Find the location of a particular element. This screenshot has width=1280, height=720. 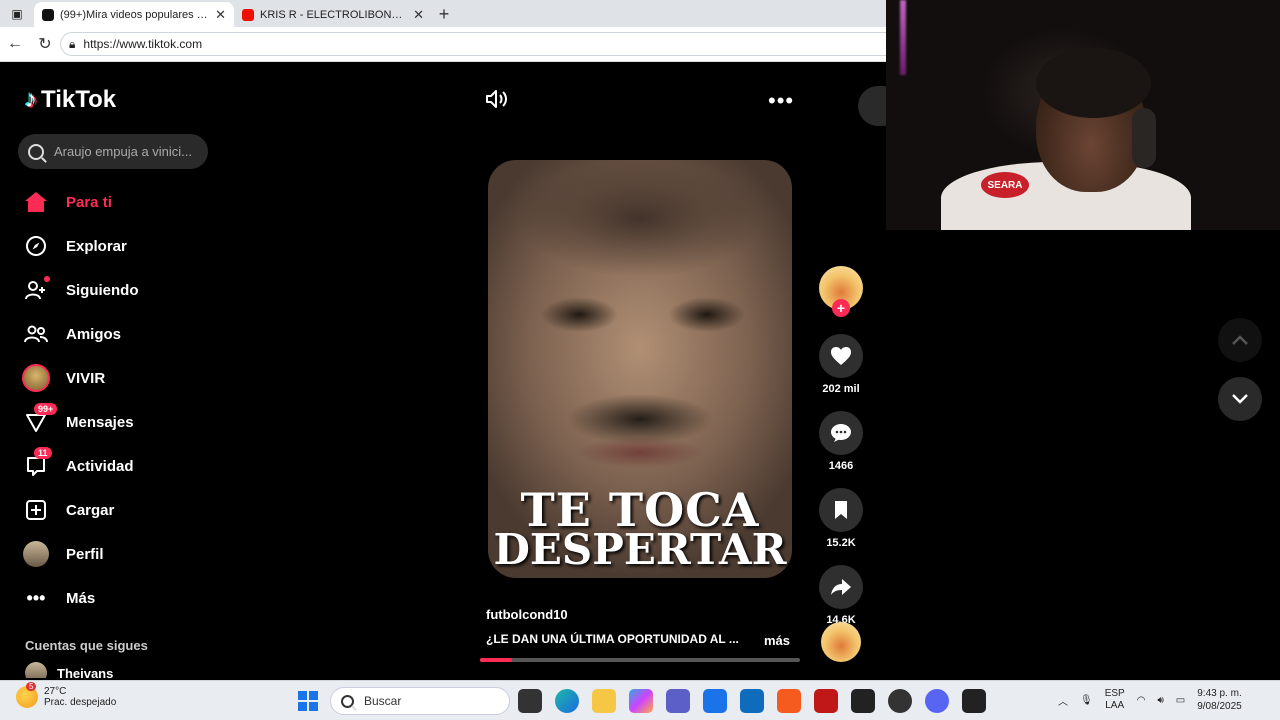

search-icon is located at coordinates (36, 151).